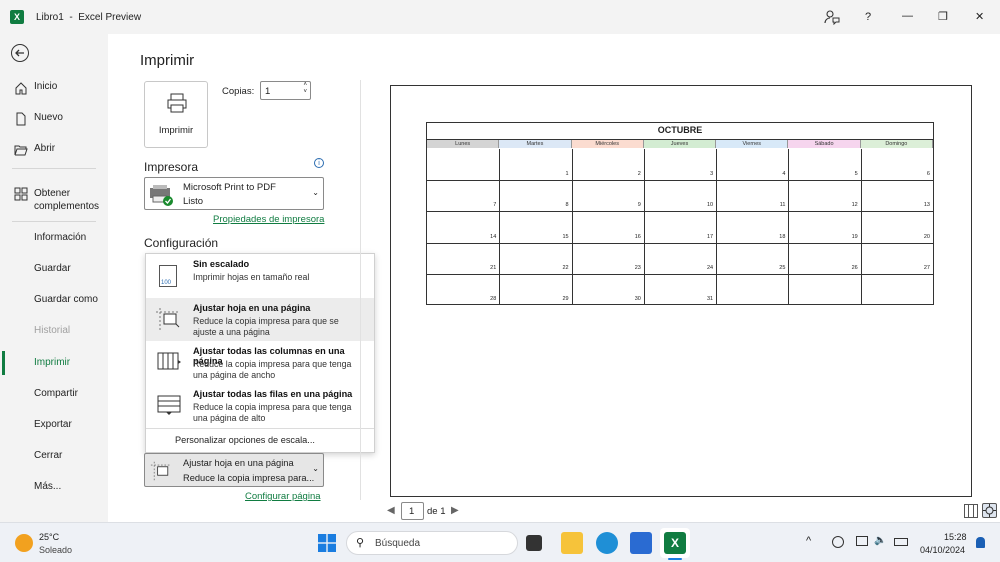 The width and height of the screenshot is (1000, 562). What do you see at coordinates (166, 283) in the screenshot?
I see `no-scaling-icon-text: 100` at bounding box center [166, 283].